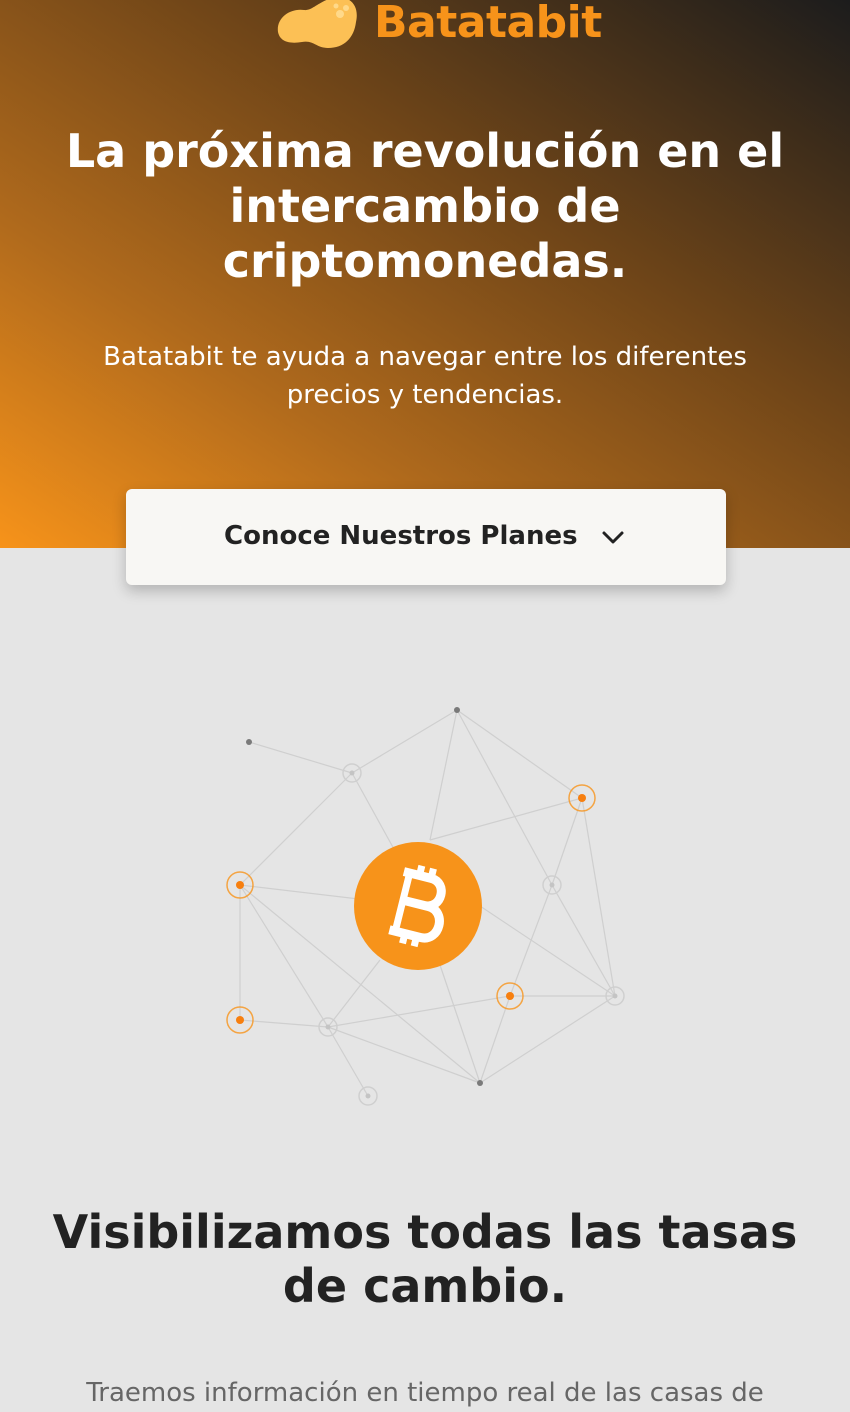 The image size is (850, 1412). I want to click on crypto-network-illustration, so click(425, 906).